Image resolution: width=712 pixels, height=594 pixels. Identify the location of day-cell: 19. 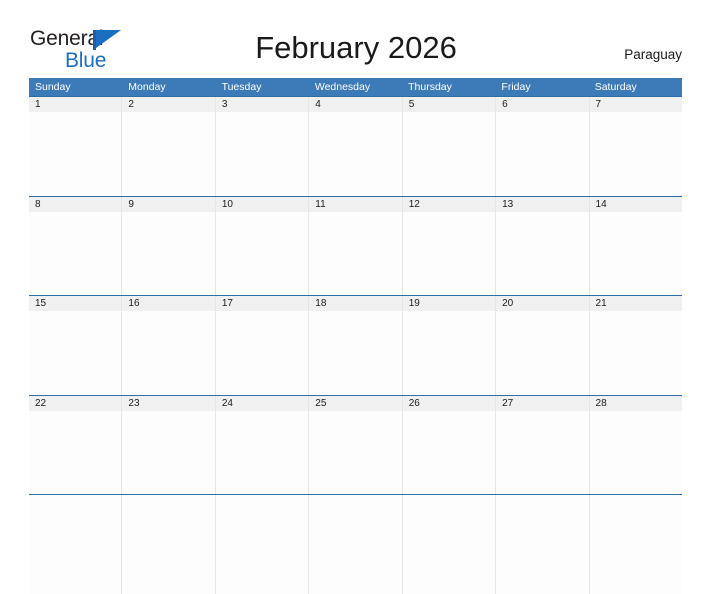
(448, 345).